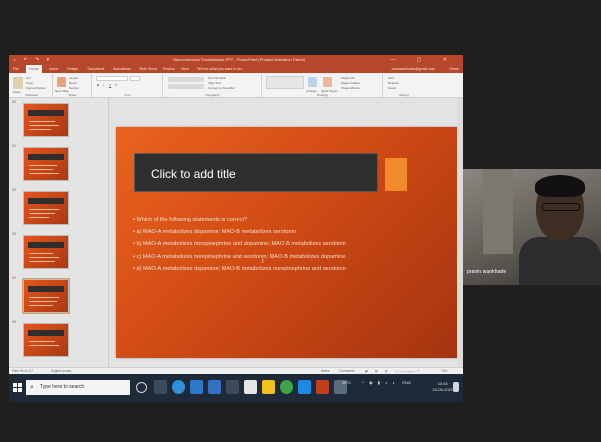 This screenshot has width=601, height=442. What do you see at coordinates (406, 382) in the screenshot?
I see `language-indicator-tray: ENG` at bounding box center [406, 382].